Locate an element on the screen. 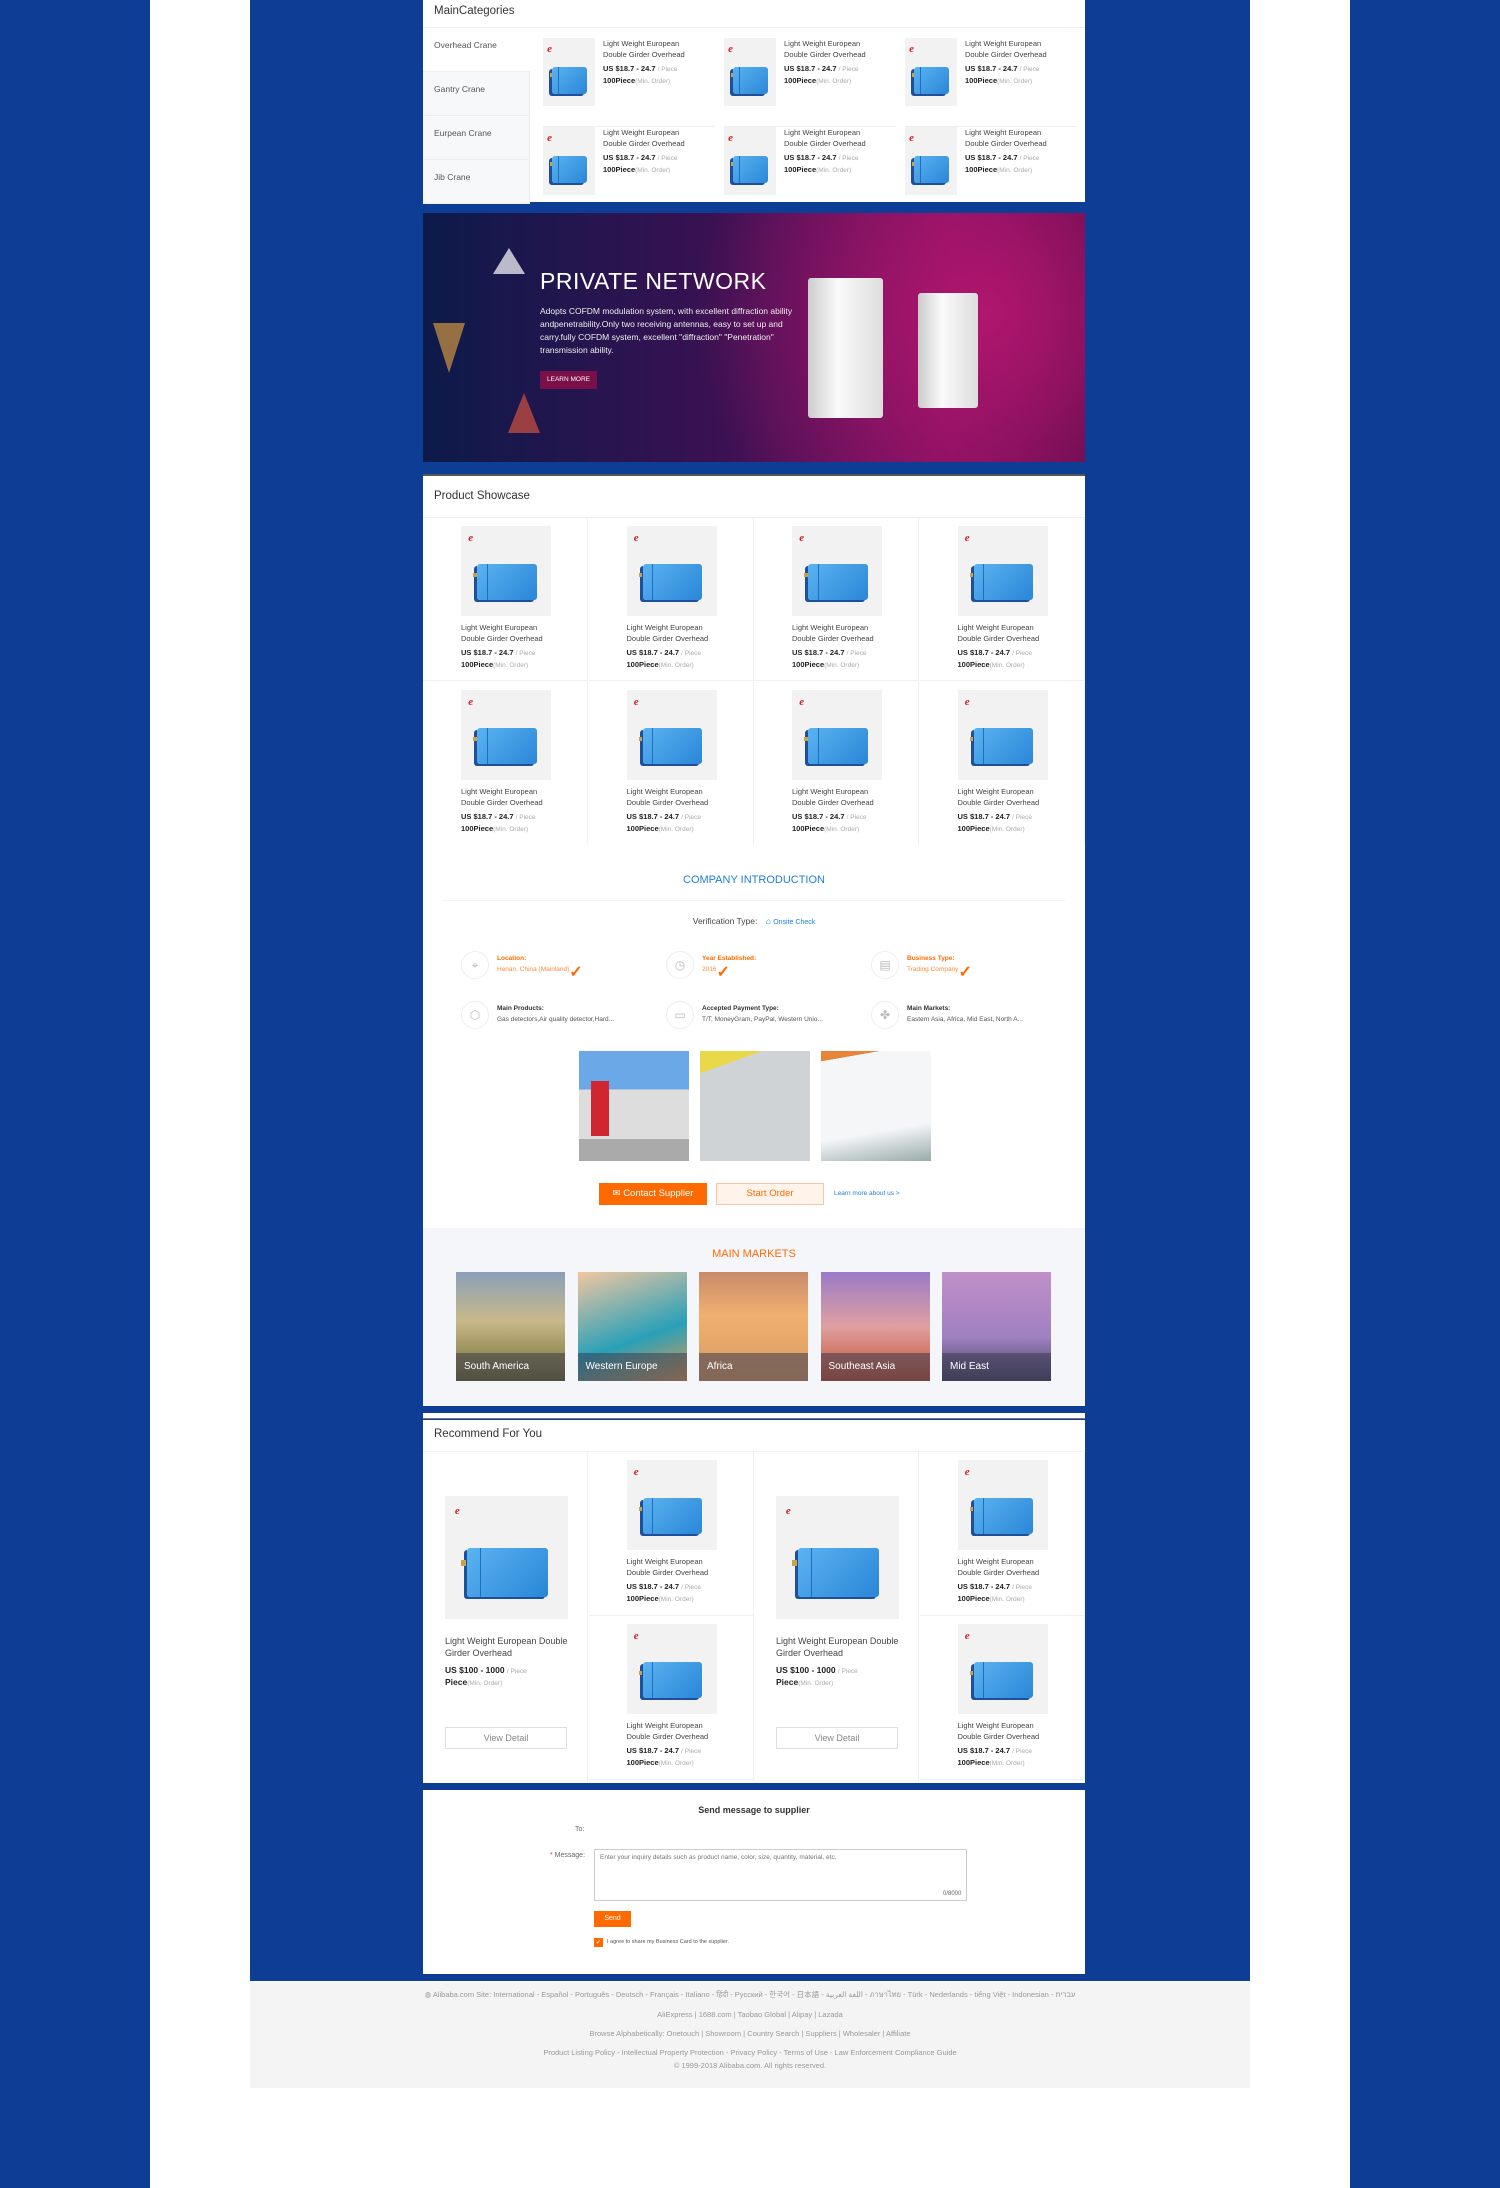 This screenshot has height=2188, width=1500. price-unit: / Piece is located at coordinates (1022, 817).